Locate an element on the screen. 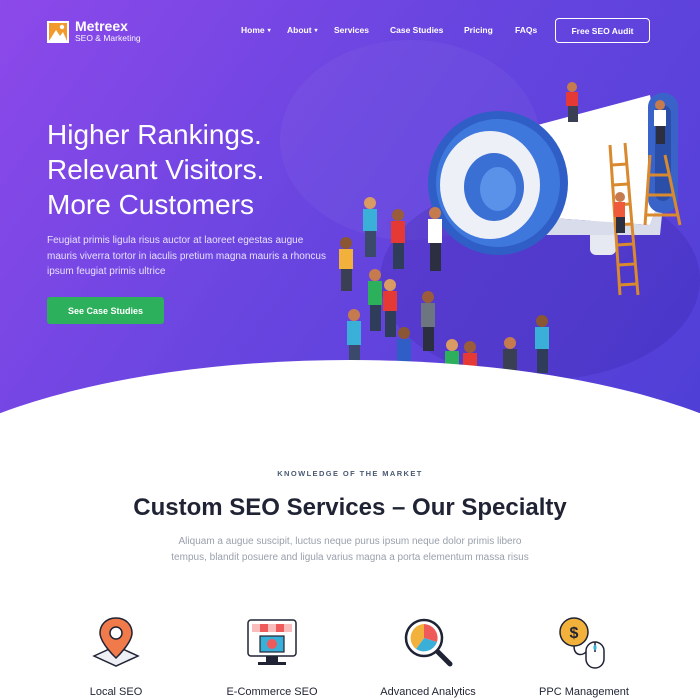 The image size is (700, 700). nav-item-services: Services is located at coordinates (351, 30).